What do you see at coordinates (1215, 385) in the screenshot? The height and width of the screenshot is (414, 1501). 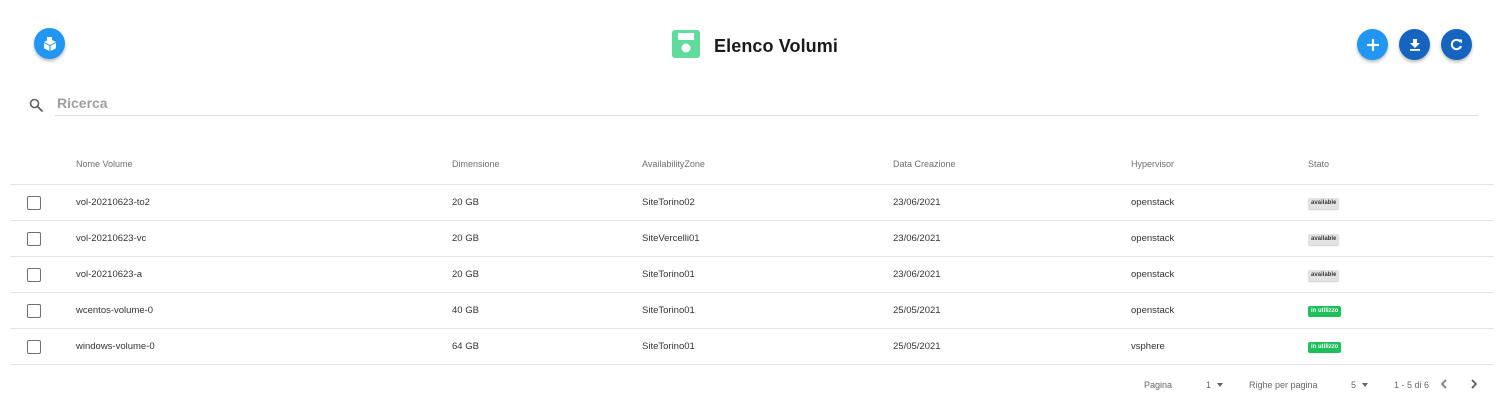 I see `page-select: 1` at bounding box center [1215, 385].